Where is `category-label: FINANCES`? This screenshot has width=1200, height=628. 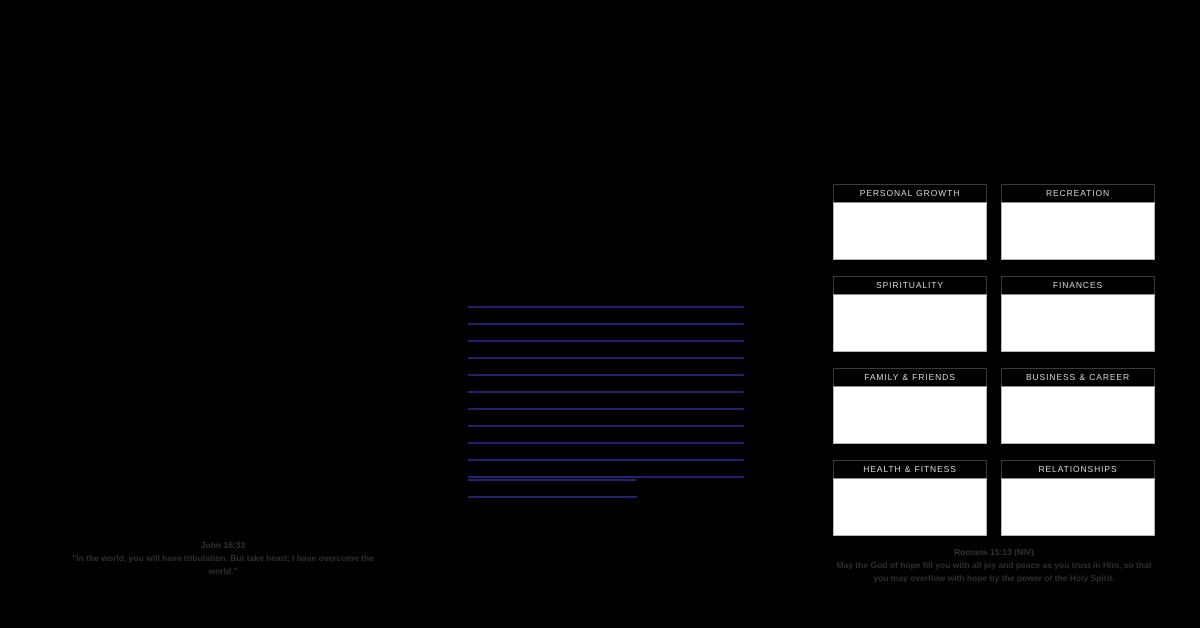
category-label: FINANCES is located at coordinates (1078, 285).